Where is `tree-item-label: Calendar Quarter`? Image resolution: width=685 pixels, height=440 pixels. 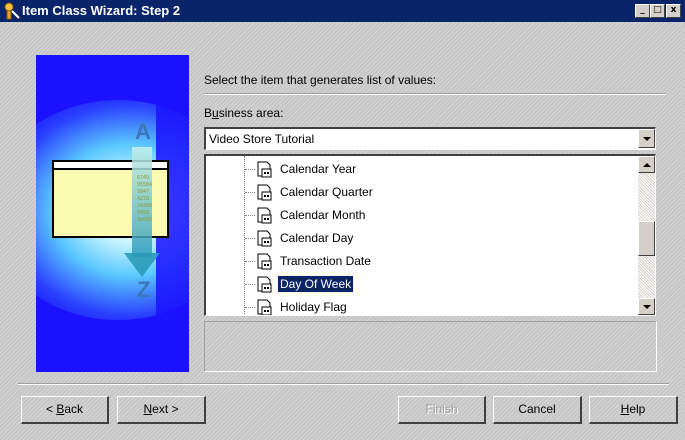 tree-item-label: Calendar Quarter is located at coordinates (326, 192).